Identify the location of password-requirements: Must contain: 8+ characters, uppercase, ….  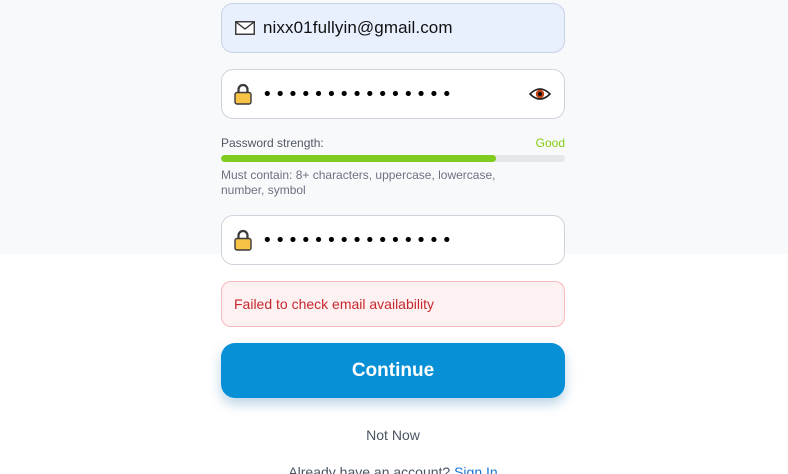
(358, 182).